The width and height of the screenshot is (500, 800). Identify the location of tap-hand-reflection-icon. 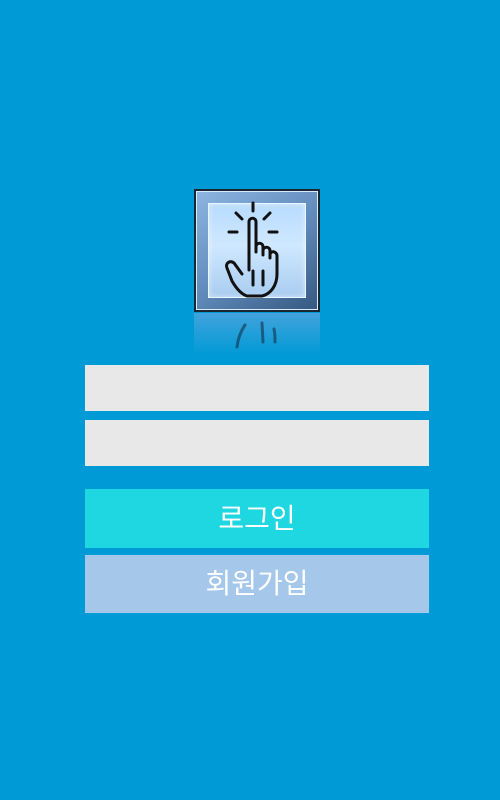
(256, 335).